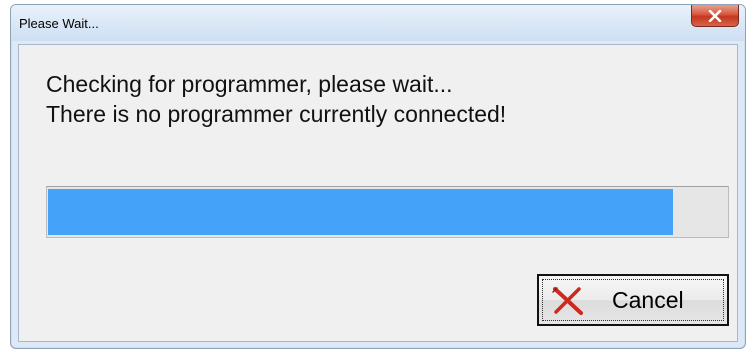 The image size is (754, 352). I want to click on cancel-button-label: Cancel, so click(648, 300).